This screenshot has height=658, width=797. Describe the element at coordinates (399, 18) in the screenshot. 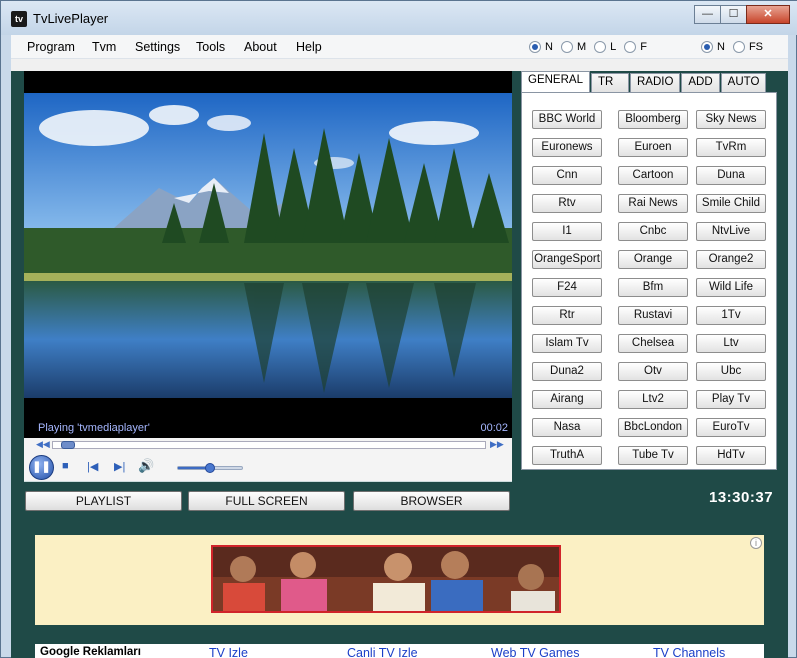

I see `title-bar: tv TvLivePlayer — ☐ ✕` at that location.